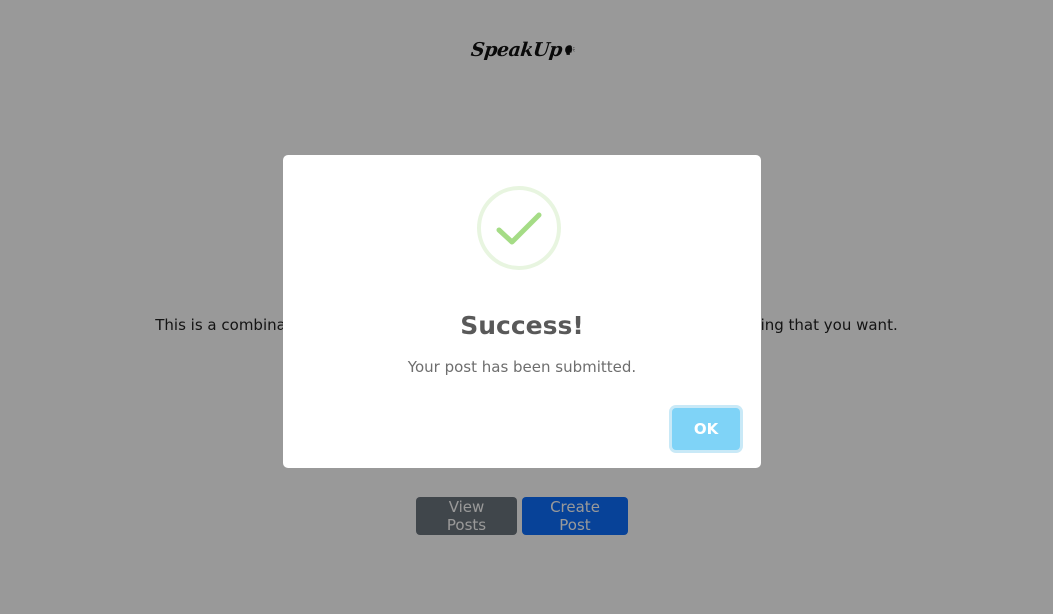 This screenshot has height=614, width=1053. Describe the element at coordinates (519, 228) in the screenshot. I see `success-check-icon` at that location.